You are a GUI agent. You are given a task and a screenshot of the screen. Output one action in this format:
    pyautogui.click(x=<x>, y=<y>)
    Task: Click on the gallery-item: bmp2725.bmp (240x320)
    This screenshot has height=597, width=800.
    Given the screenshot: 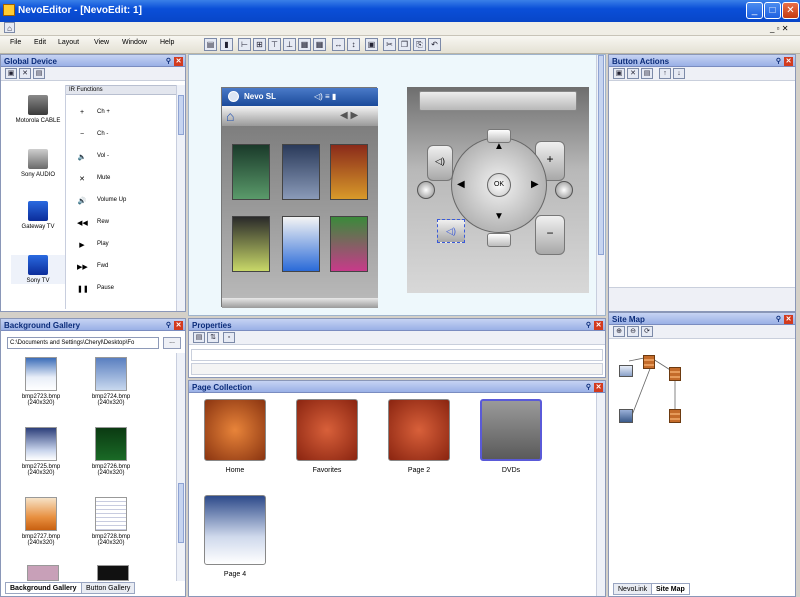 What is the action you would take?
    pyautogui.click(x=41, y=451)
    